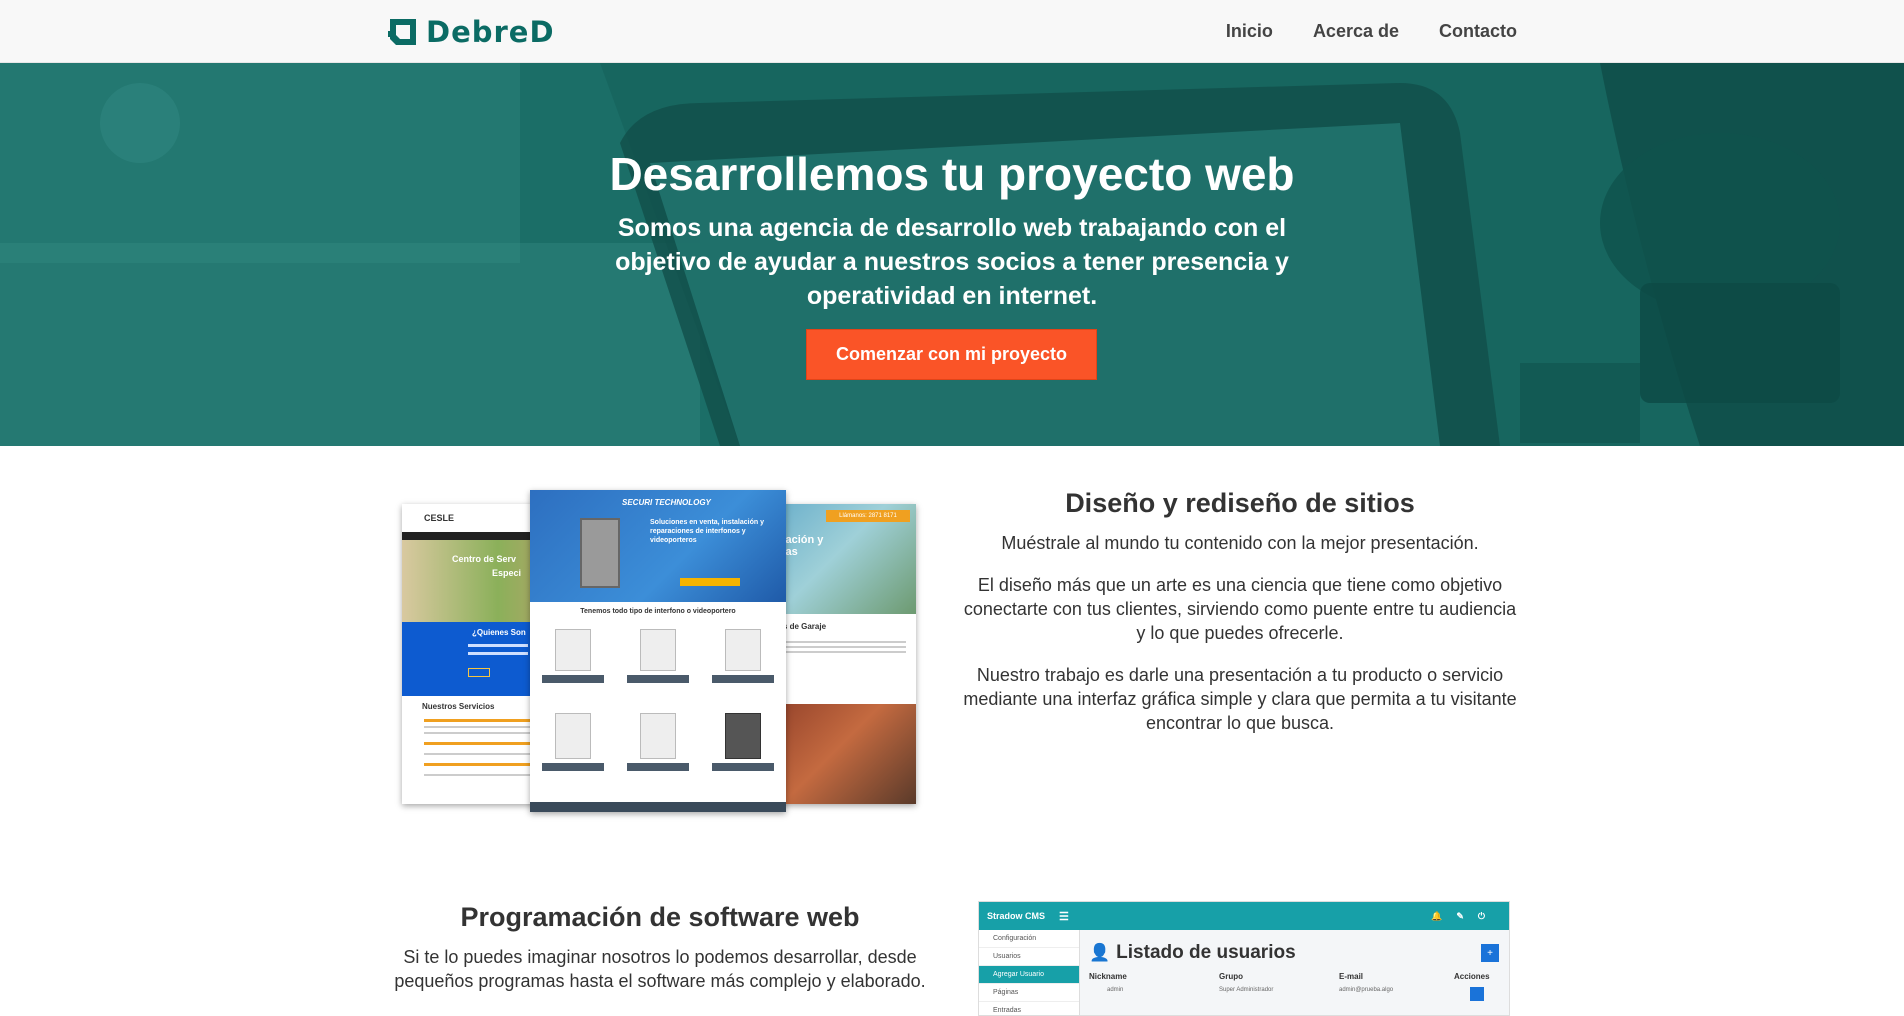 The width and height of the screenshot is (1904, 1016). I want to click on col-nickname: Nickname, so click(1108, 976).